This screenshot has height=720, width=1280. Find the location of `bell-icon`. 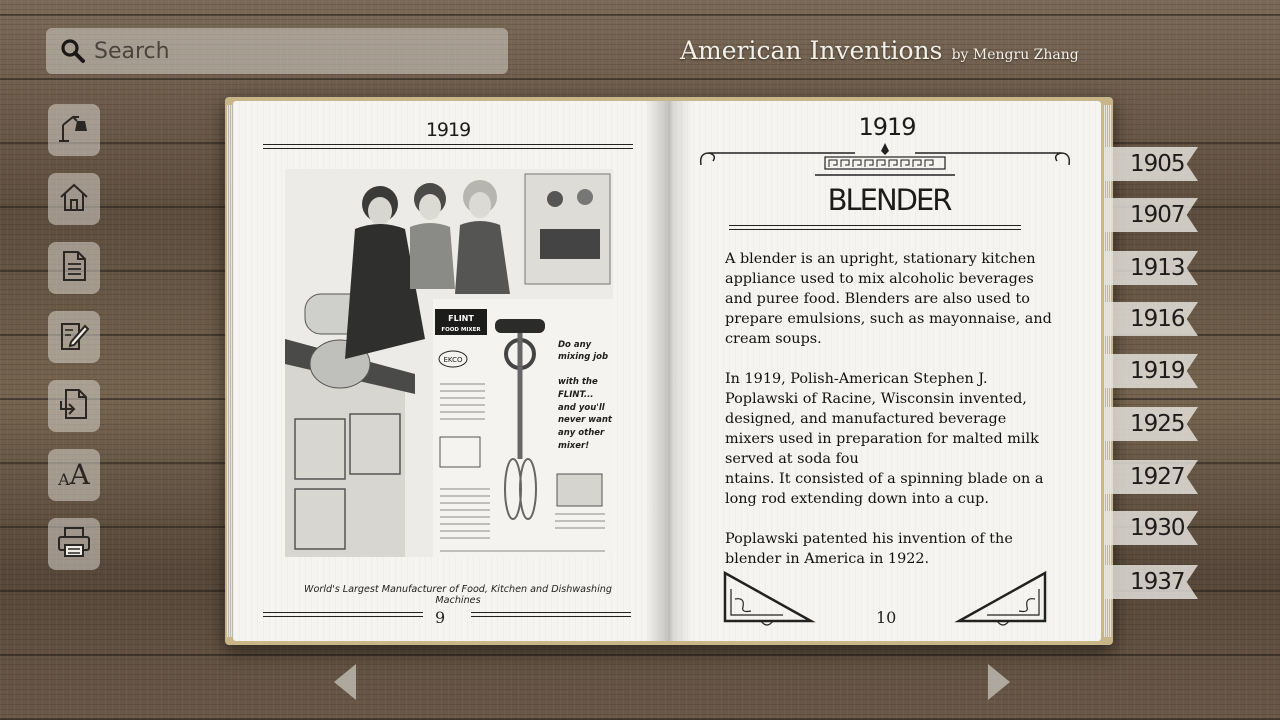

bell-icon is located at coordinates (74, 130).